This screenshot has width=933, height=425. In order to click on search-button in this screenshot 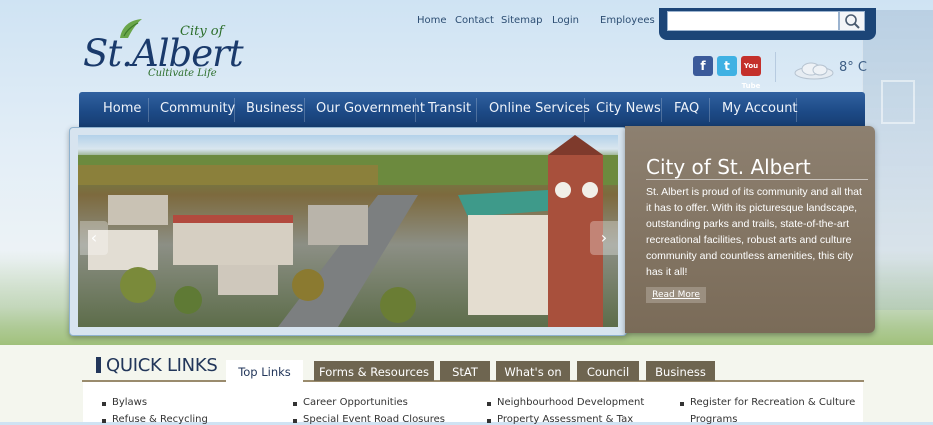, I will do `click(852, 21)`.